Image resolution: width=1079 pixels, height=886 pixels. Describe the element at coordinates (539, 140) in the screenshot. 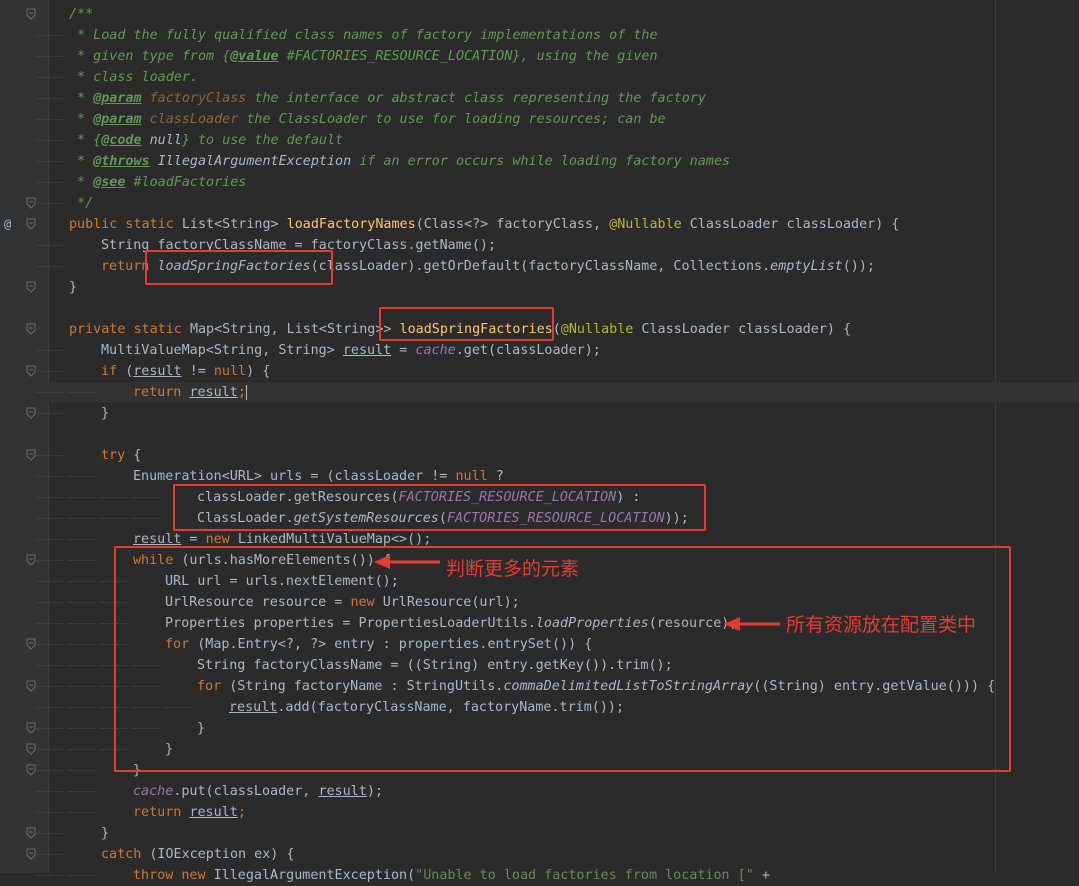

I see `code-line: * {@code null} to use the default` at that location.